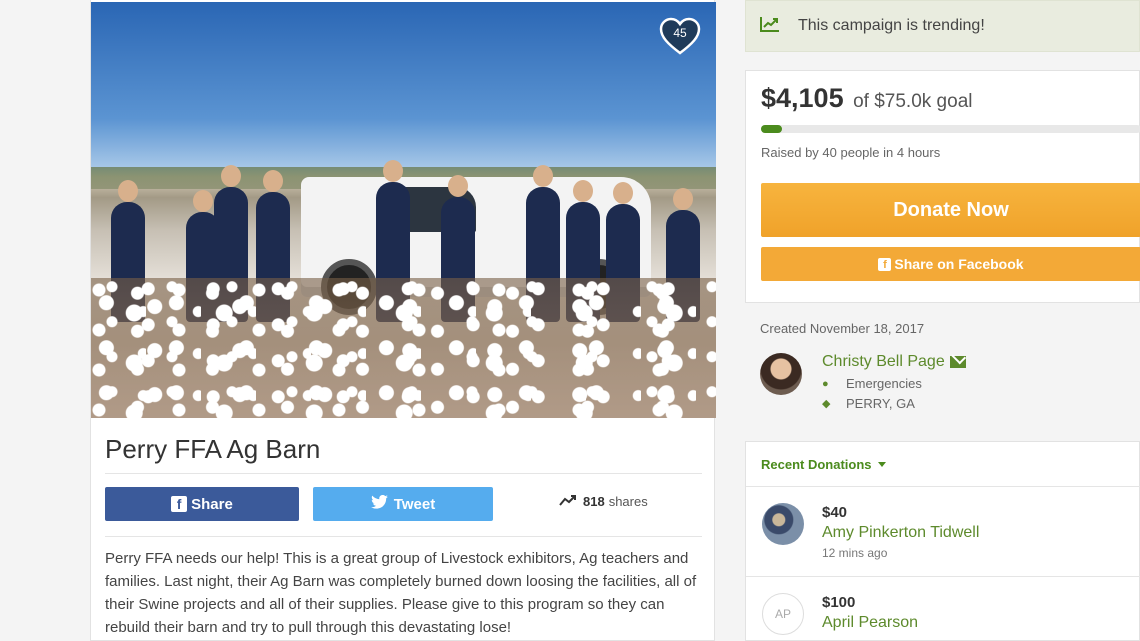 Image resolution: width=1140 pixels, height=641 pixels. What do you see at coordinates (212, 504) in the screenshot?
I see `facebook-share-label: Share` at bounding box center [212, 504].